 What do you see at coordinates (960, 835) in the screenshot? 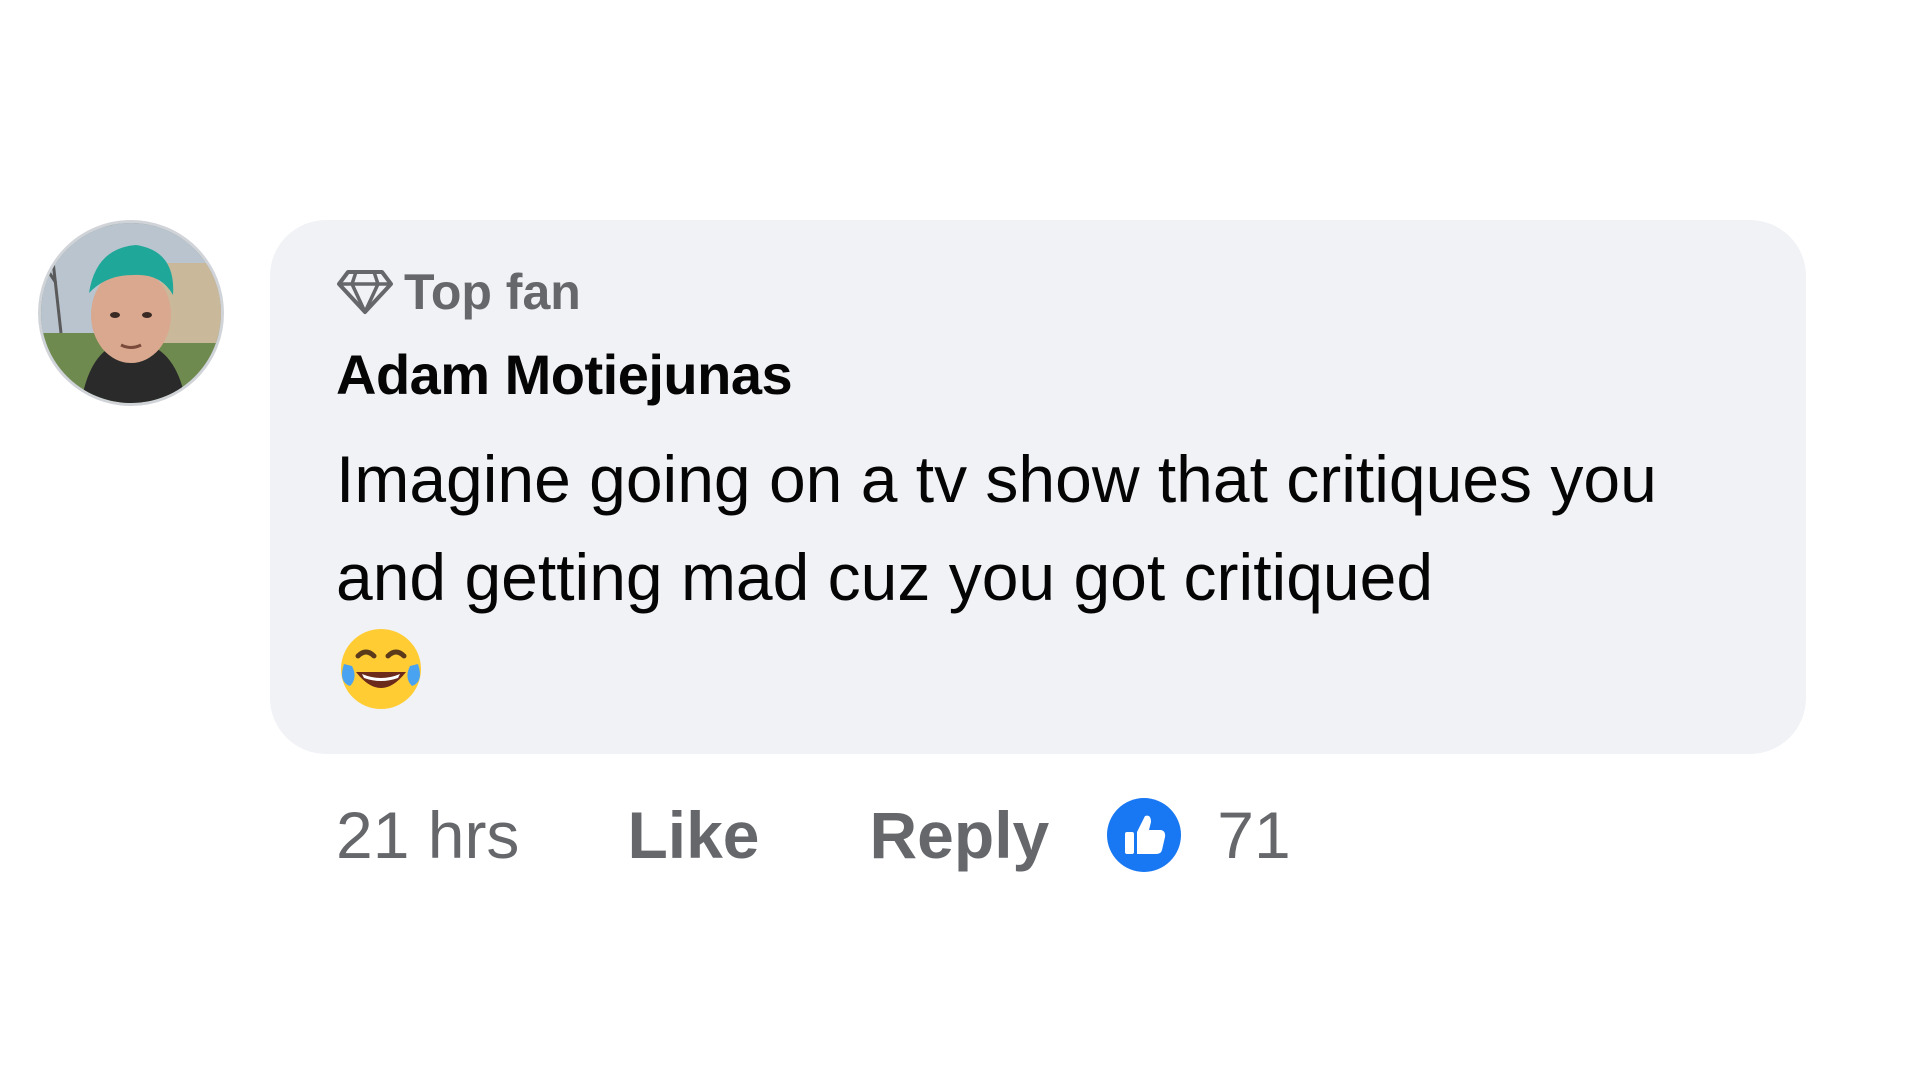
I see `reply-button: Reply` at bounding box center [960, 835].